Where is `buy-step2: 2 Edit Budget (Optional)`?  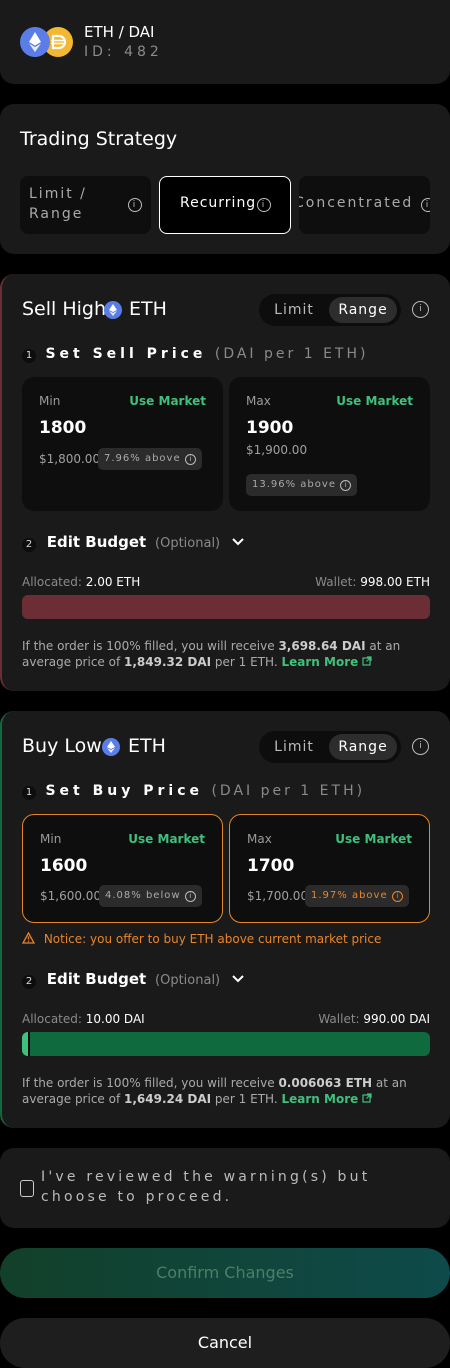 buy-step2: 2 Edit Budget (Optional) is located at coordinates (133, 979).